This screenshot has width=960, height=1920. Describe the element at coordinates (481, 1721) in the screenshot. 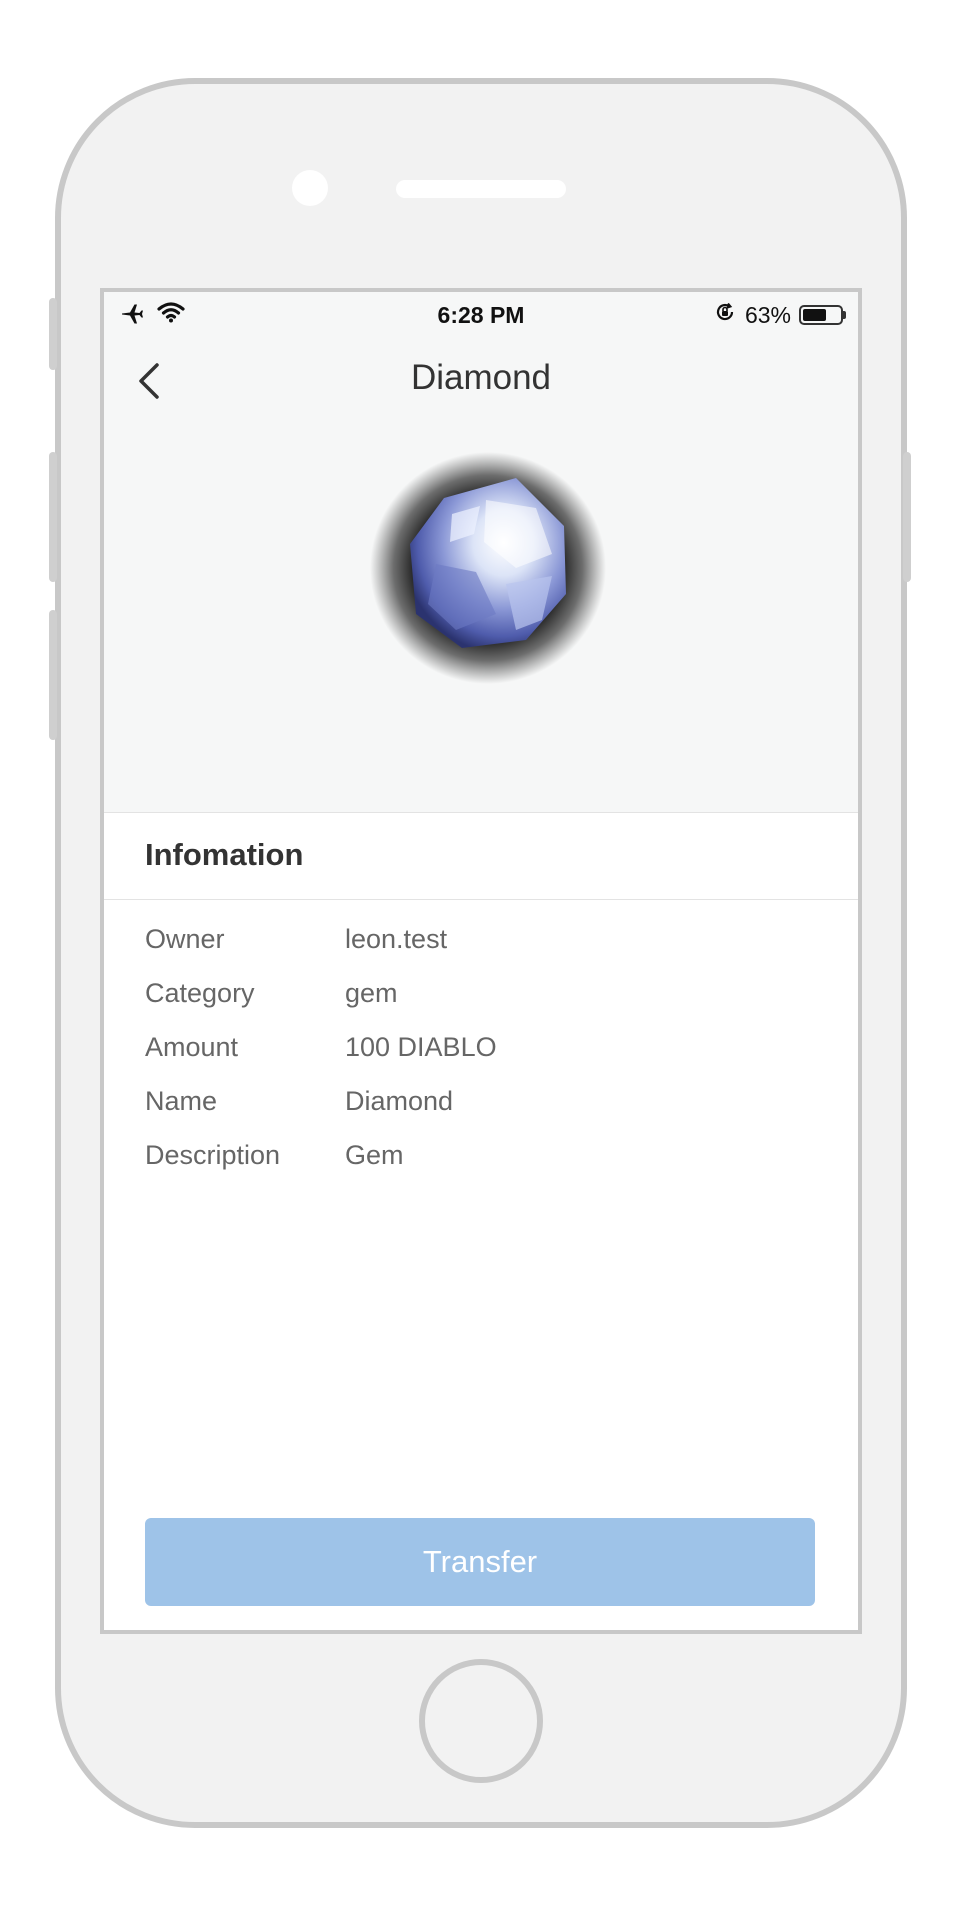

I see `home-button` at that location.